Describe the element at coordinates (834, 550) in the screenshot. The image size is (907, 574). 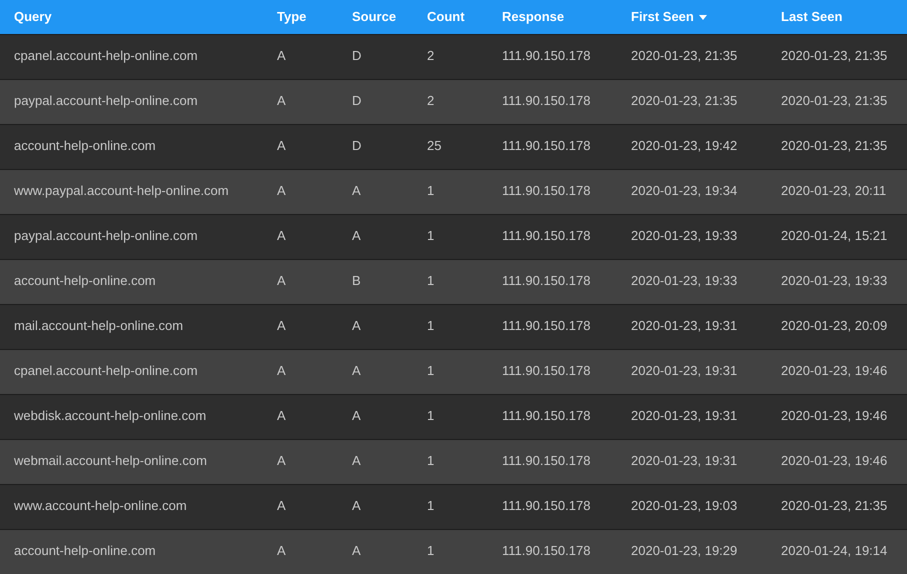
I see `table-cell: 2020-01-24, 19:14` at that location.